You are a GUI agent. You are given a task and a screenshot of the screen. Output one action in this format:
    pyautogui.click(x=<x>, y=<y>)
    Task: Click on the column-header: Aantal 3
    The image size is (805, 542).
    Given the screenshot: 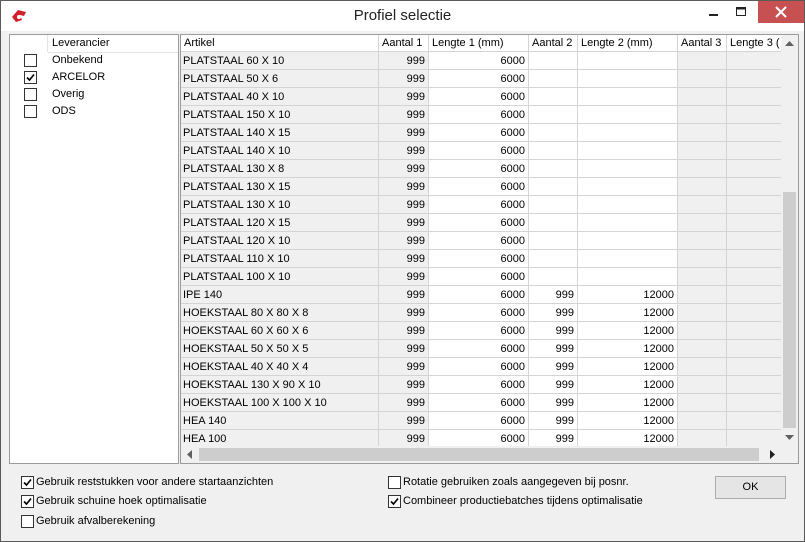 What is the action you would take?
    pyautogui.click(x=702, y=43)
    